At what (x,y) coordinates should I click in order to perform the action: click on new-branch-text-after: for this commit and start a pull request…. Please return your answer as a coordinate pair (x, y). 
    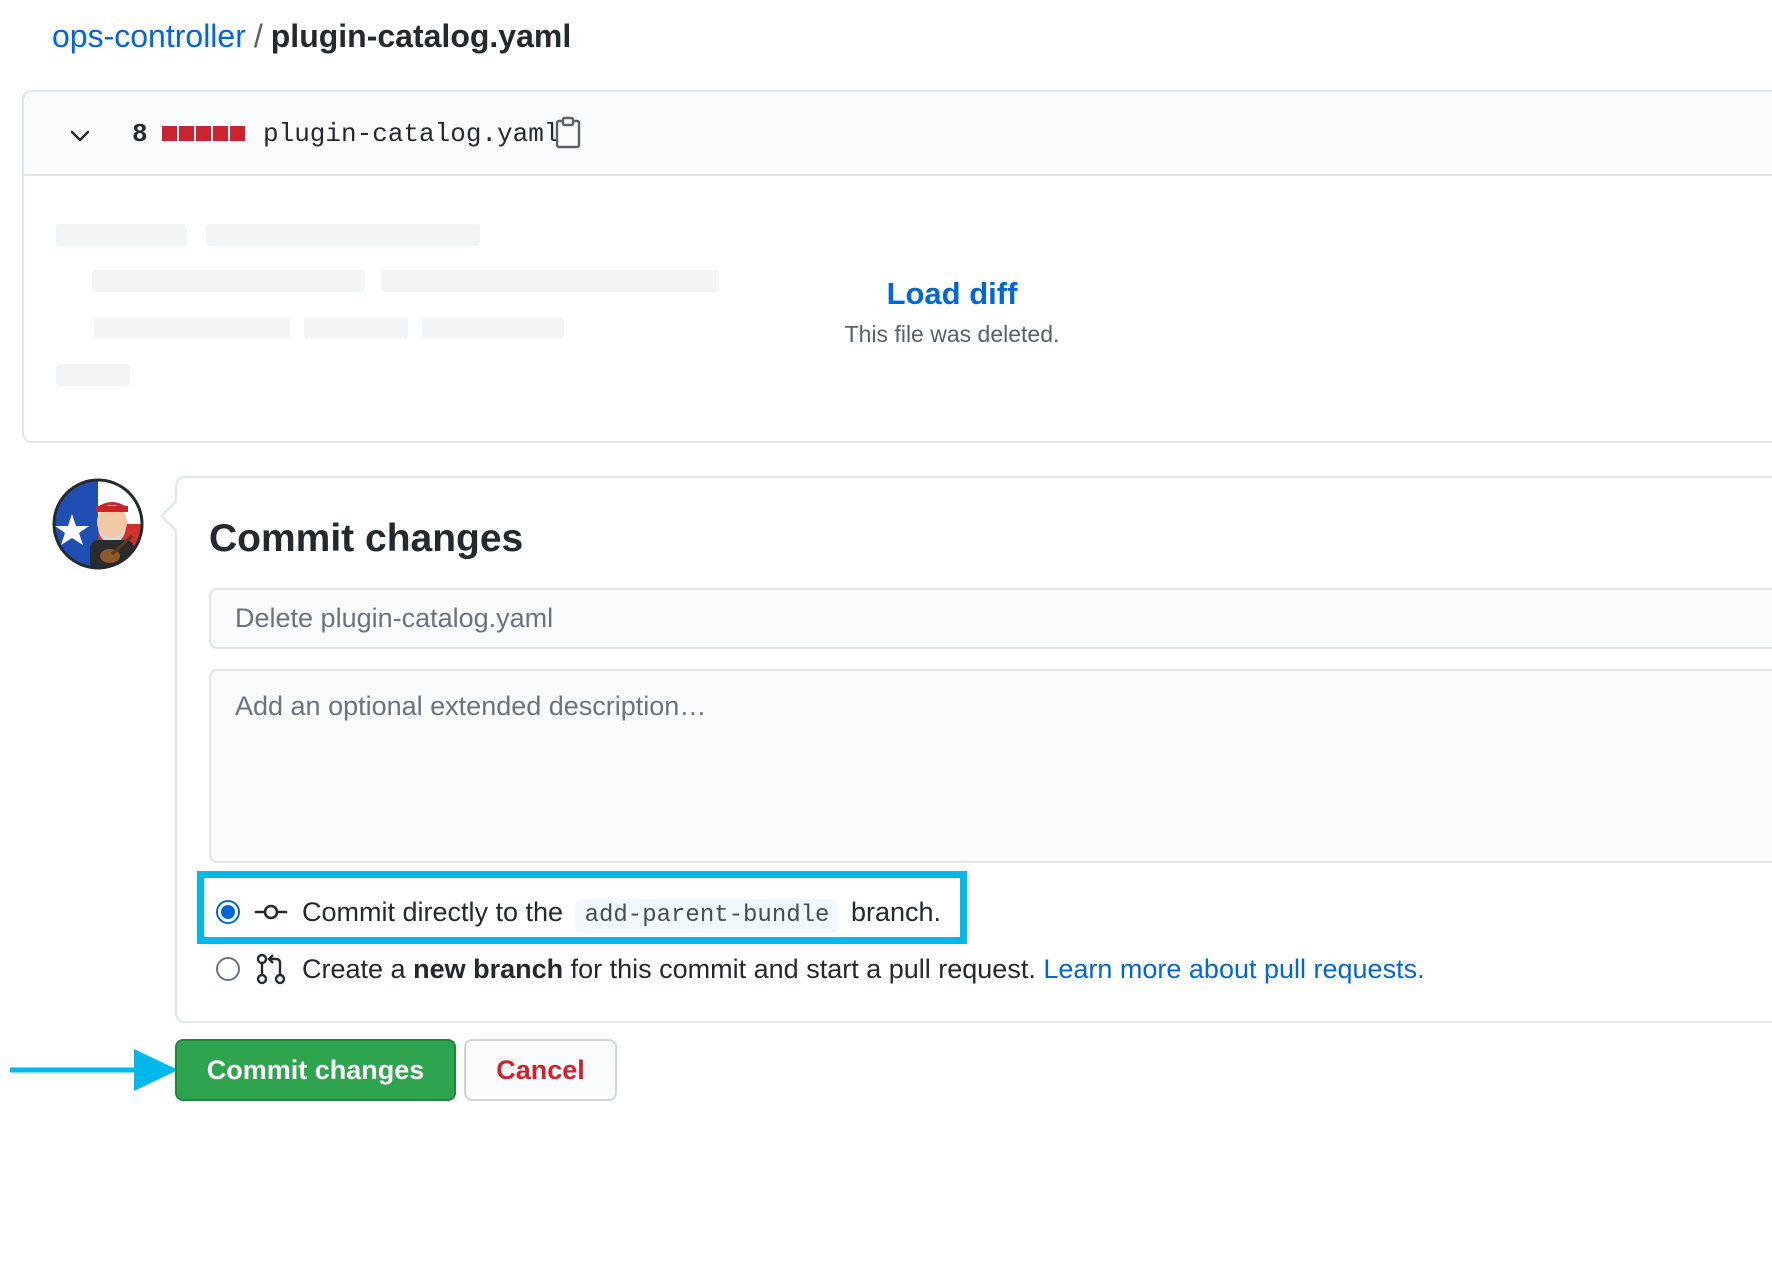
    Looking at the image, I should click on (803, 969).